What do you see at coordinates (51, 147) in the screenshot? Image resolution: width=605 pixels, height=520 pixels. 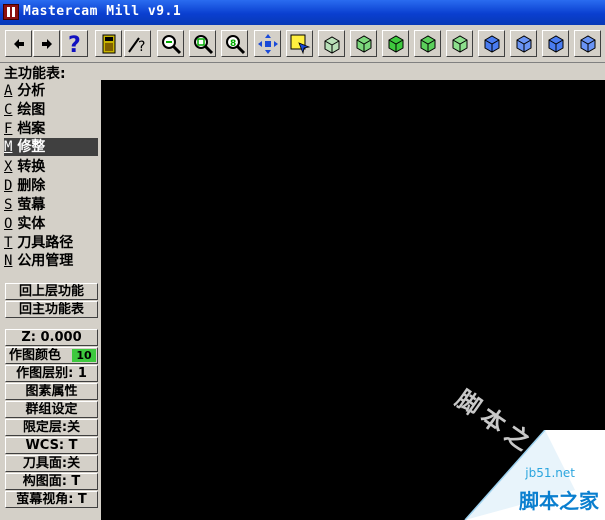 I see `menu-item-modify: M 修整` at bounding box center [51, 147].